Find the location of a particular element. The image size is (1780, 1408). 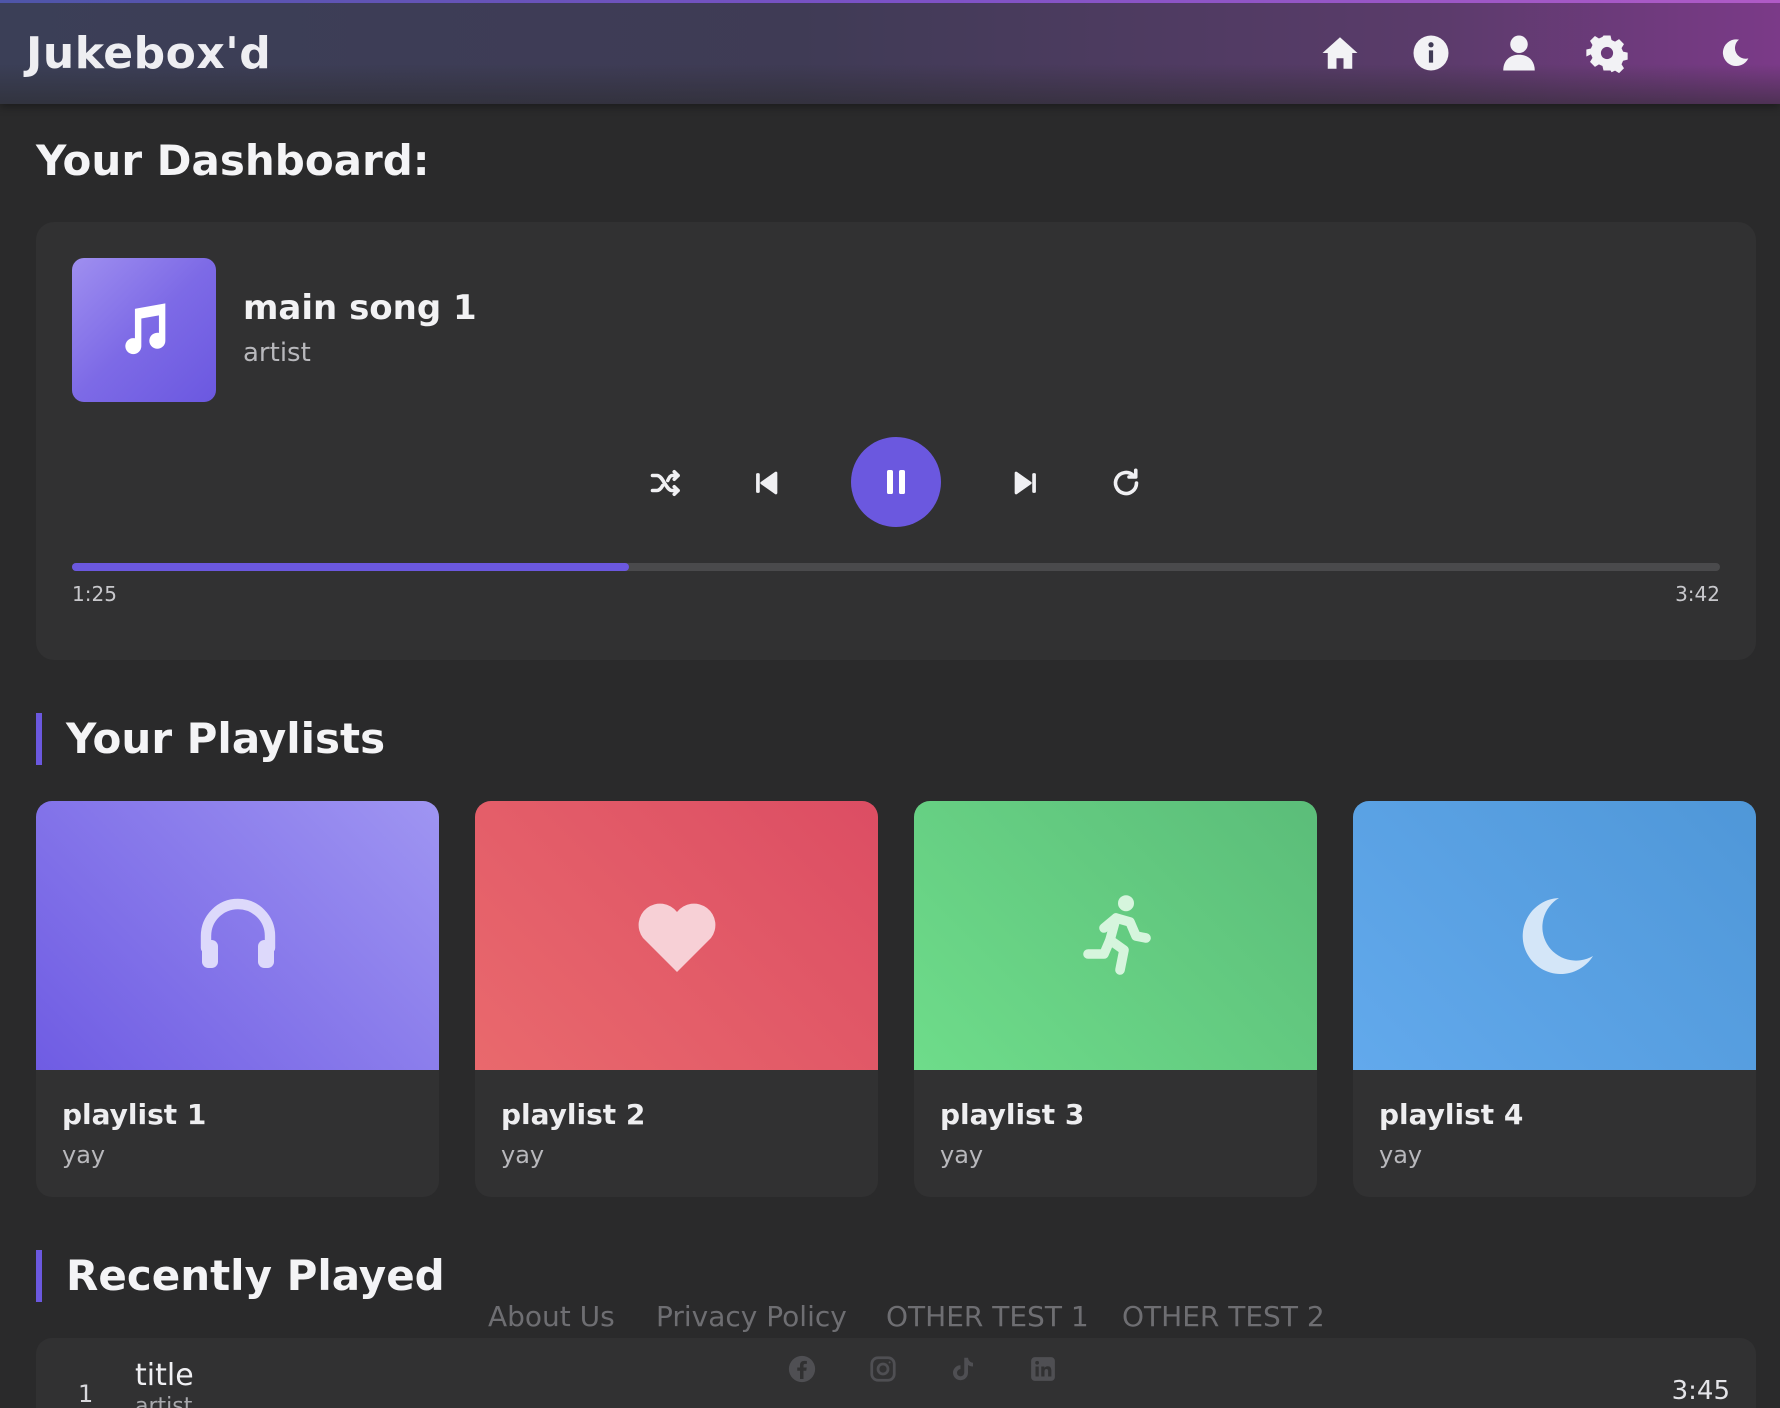

playlist-name: playlist 3 is located at coordinates (1012, 1114).